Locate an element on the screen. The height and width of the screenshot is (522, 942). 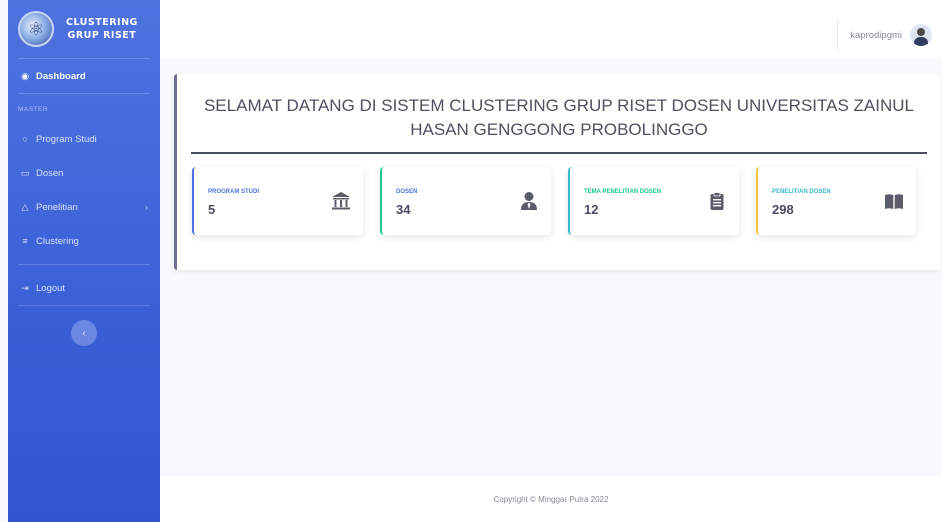
clipboard-list-icon is located at coordinates (717, 201).